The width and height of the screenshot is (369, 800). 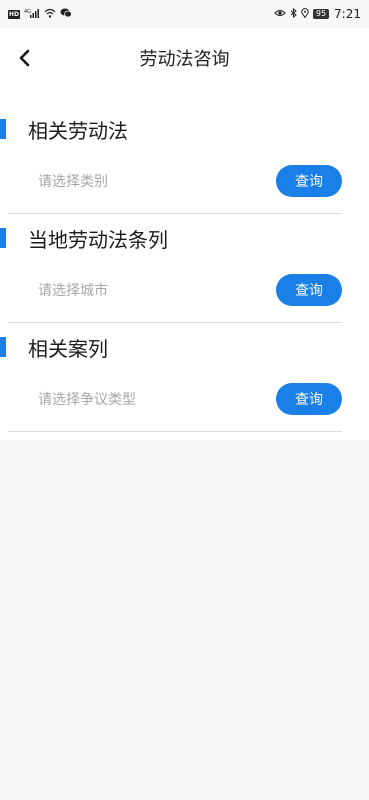 I want to click on city-select: 请选择城市, so click(x=58, y=290).